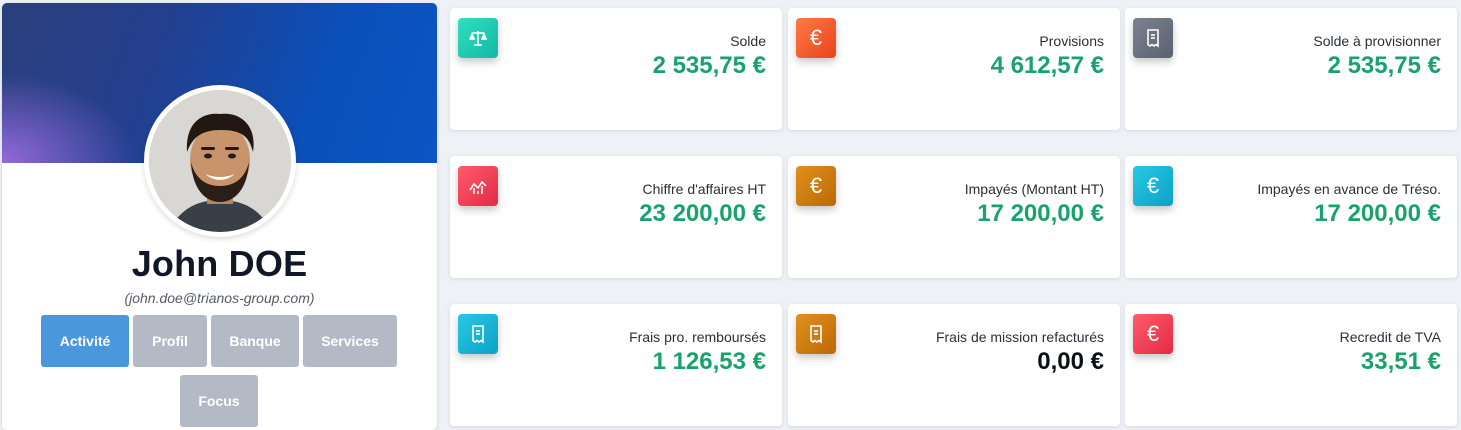 Image resolution: width=1461 pixels, height=430 pixels. Describe the element at coordinates (1071, 41) in the screenshot. I see `card-label: Provisions` at that location.